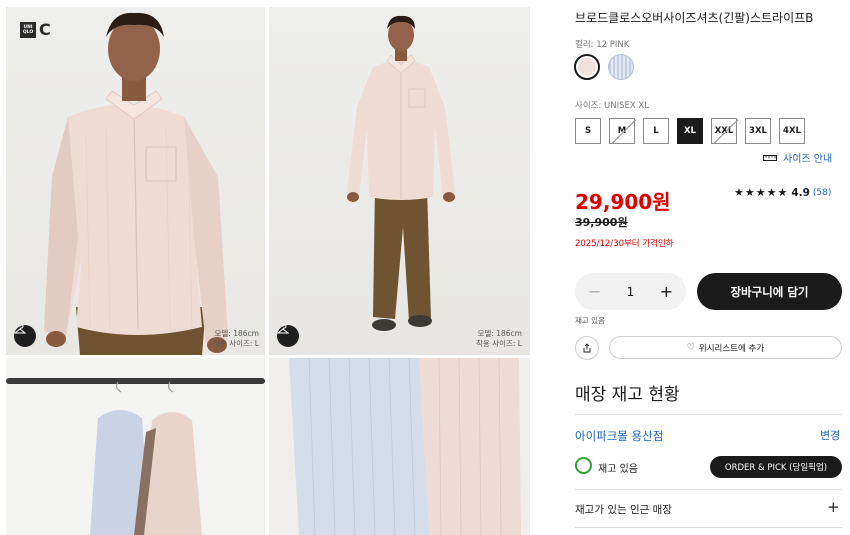 The width and height of the screenshot is (850, 535). What do you see at coordinates (792, 131) in the screenshot?
I see `size-option-4xl: 4XL` at bounding box center [792, 131].